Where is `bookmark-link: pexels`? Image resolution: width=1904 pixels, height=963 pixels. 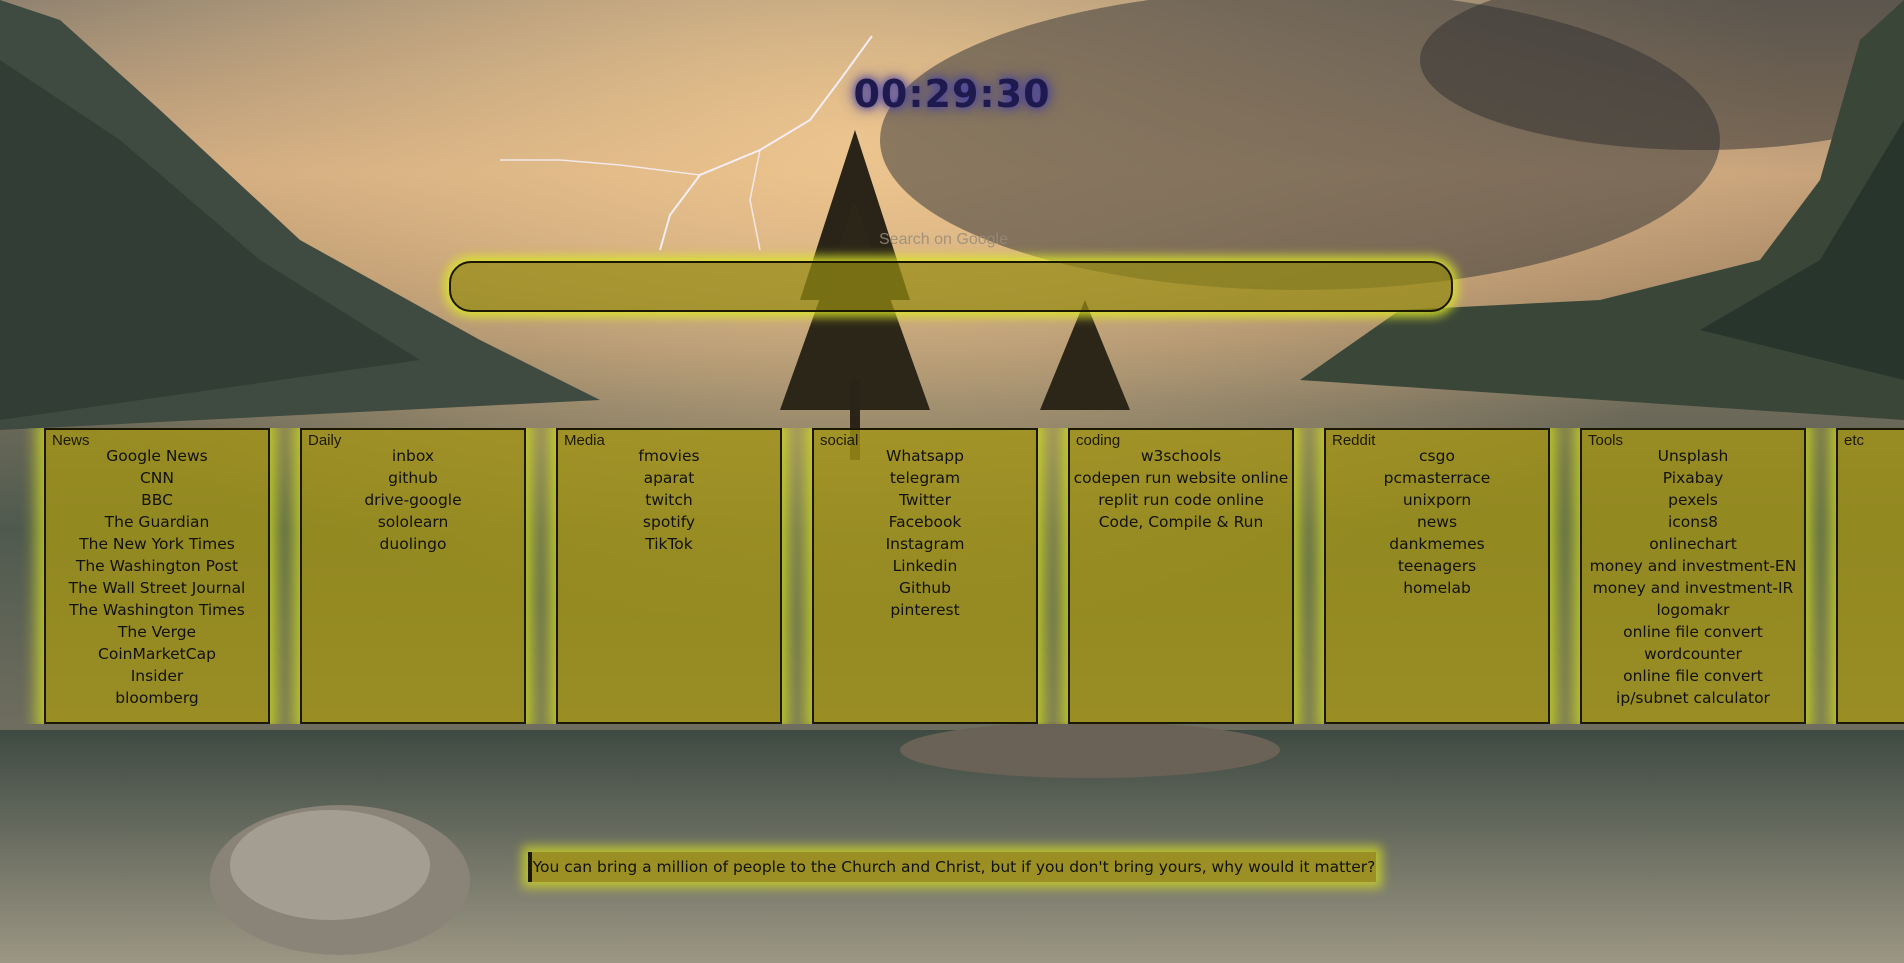 bookmark-link: pexels is located at coordinates (1693, 500).